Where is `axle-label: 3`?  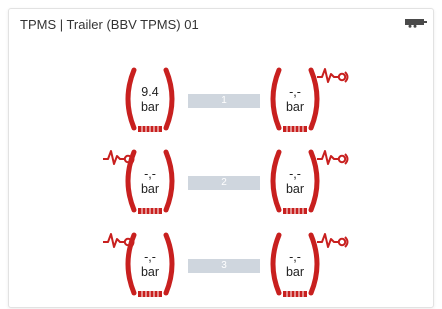
axle-label: 3 is located at coordinates (224, 266).